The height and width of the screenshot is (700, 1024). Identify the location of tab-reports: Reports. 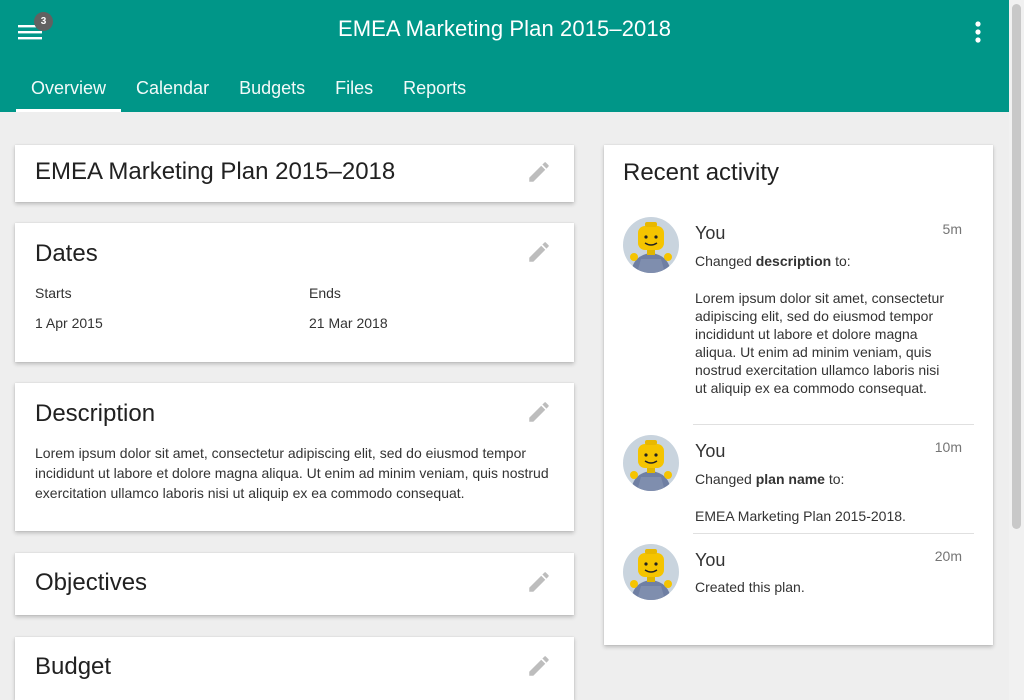
(434, 93).